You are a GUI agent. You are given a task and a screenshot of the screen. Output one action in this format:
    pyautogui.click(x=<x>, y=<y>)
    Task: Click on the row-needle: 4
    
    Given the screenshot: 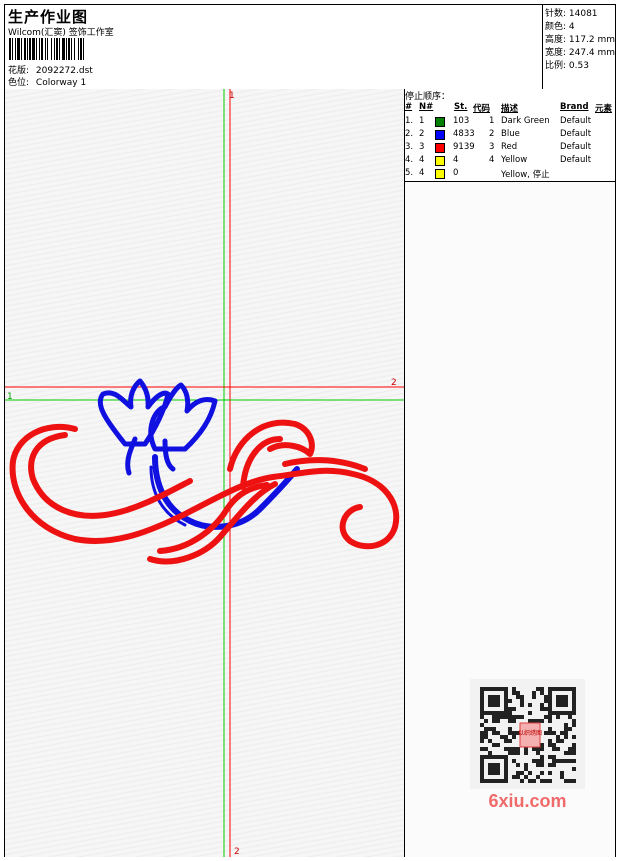 What is the action you would take?
    pyautogui.click(x=422, y=173)
    